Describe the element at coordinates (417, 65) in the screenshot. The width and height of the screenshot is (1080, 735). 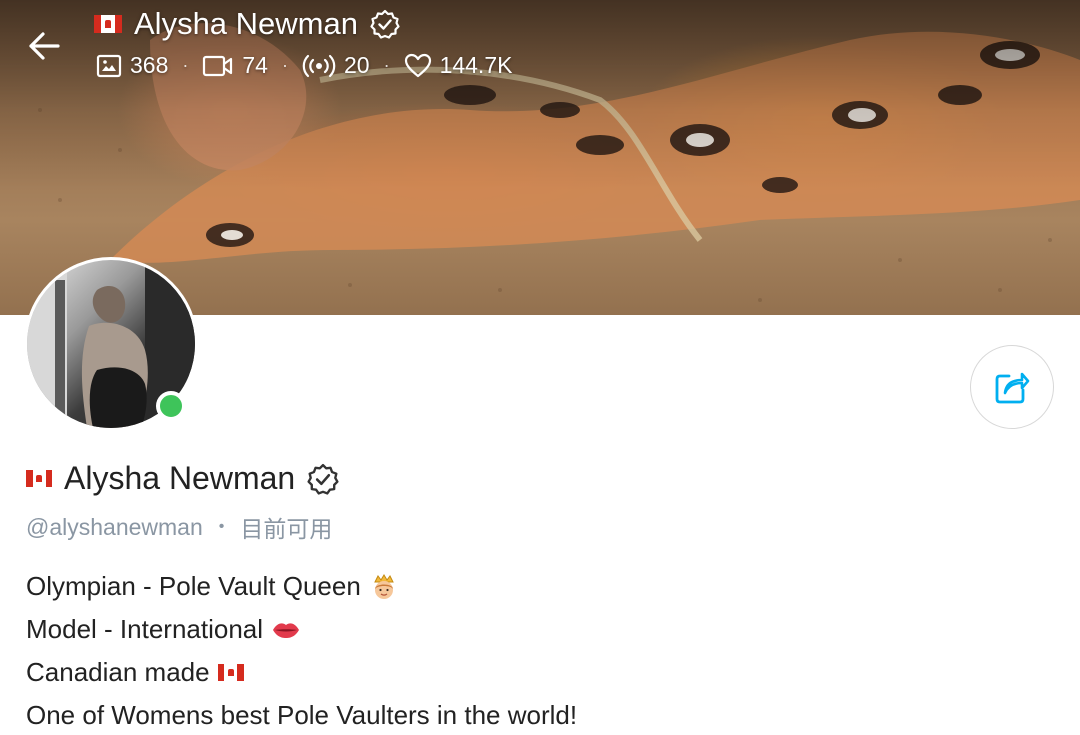
I see `heart-icon` at that location.